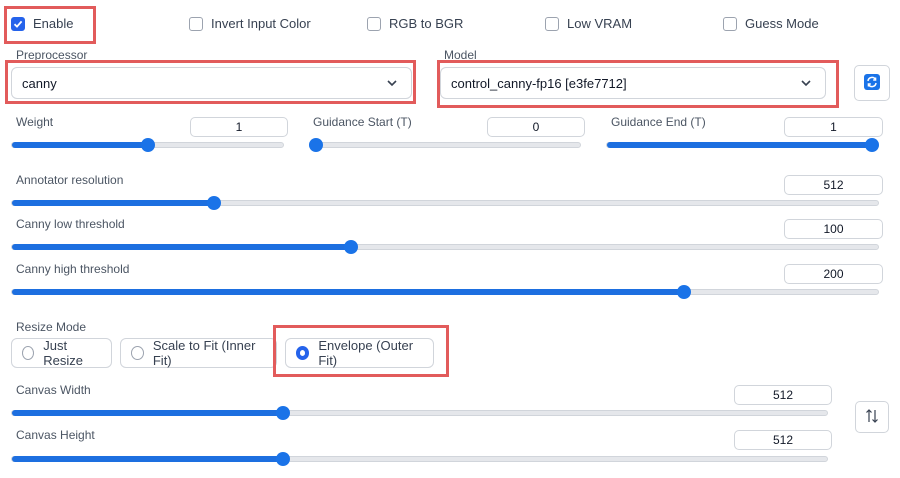 The image size is (900, 478). Describe the element at coordinates (73, 269) in the screenshot. I see `canny-high-threshold-label: Canny high threshold` at that location.